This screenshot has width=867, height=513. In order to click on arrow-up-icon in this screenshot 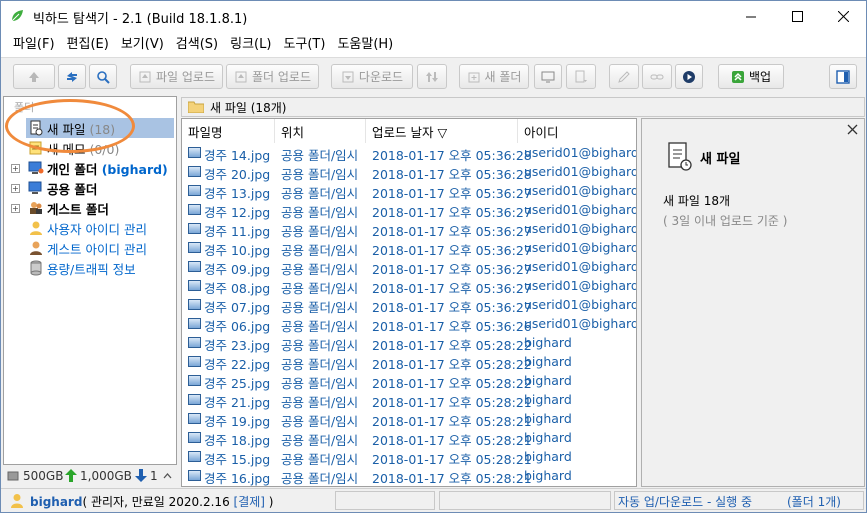, I will do `click(34, 76)`.